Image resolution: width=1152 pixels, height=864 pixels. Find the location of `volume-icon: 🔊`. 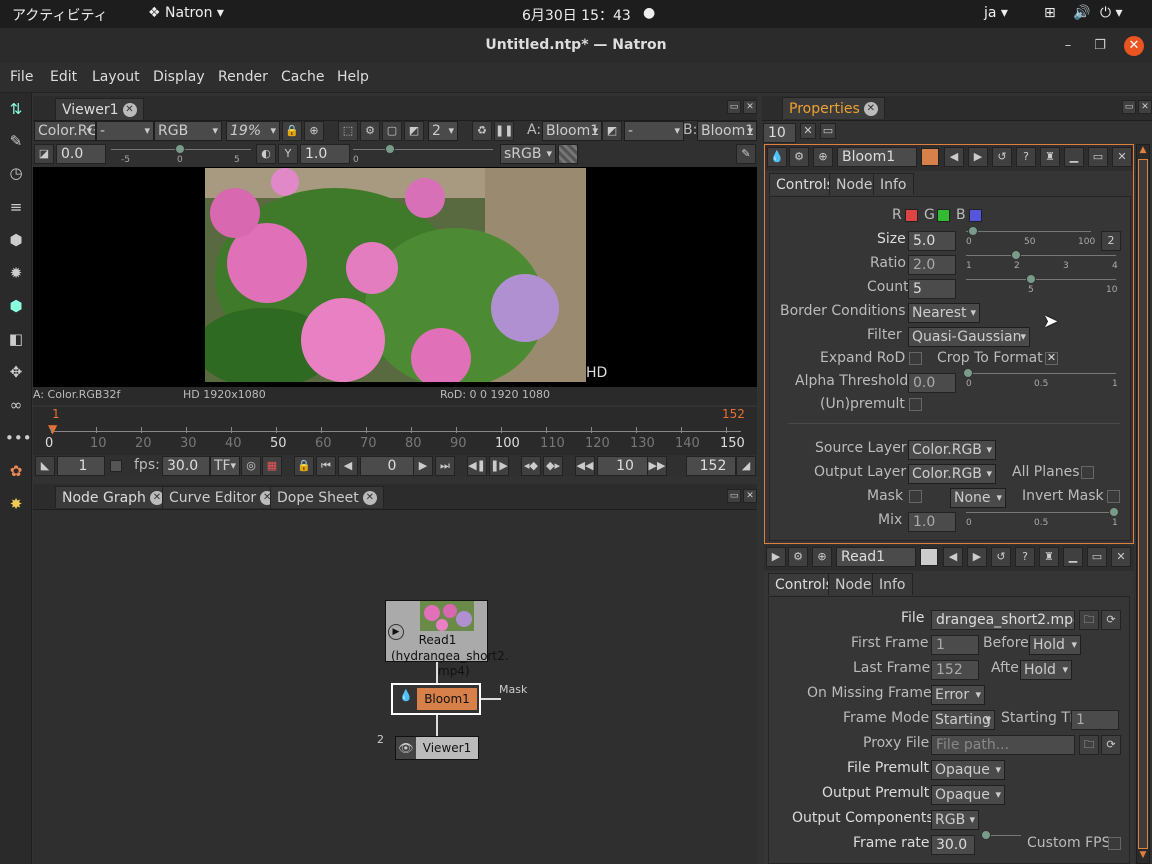

volume-icon: 🔊 is located at coordinates (1081, 13).